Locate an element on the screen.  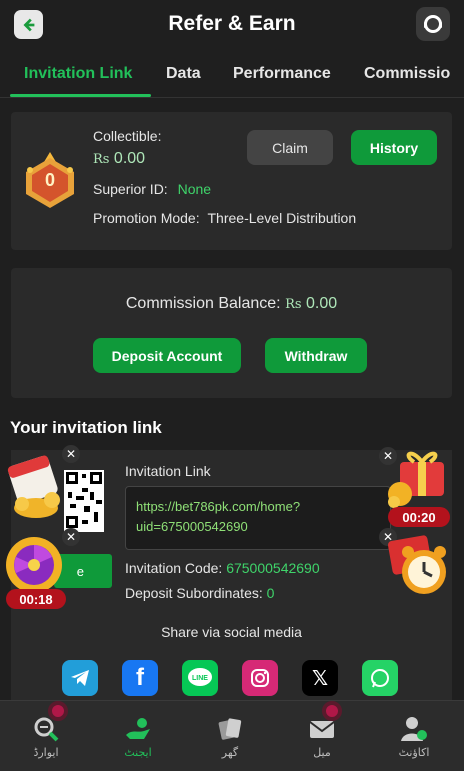
svg-text: LINE is located at coordinates (200, 678).